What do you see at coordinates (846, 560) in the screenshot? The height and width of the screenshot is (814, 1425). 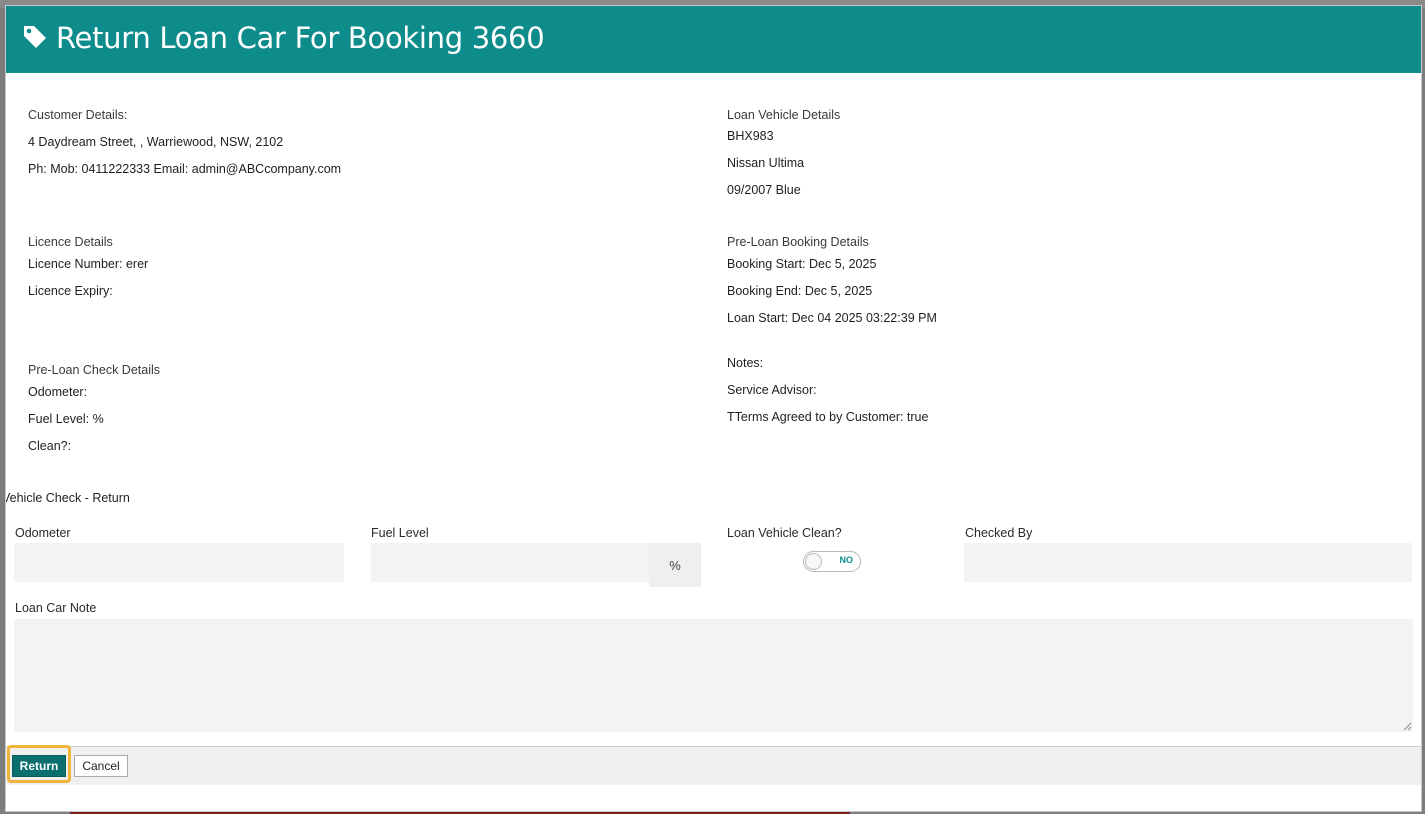 I see `toggle-state-label: NO` at bounding box center [846, 560].